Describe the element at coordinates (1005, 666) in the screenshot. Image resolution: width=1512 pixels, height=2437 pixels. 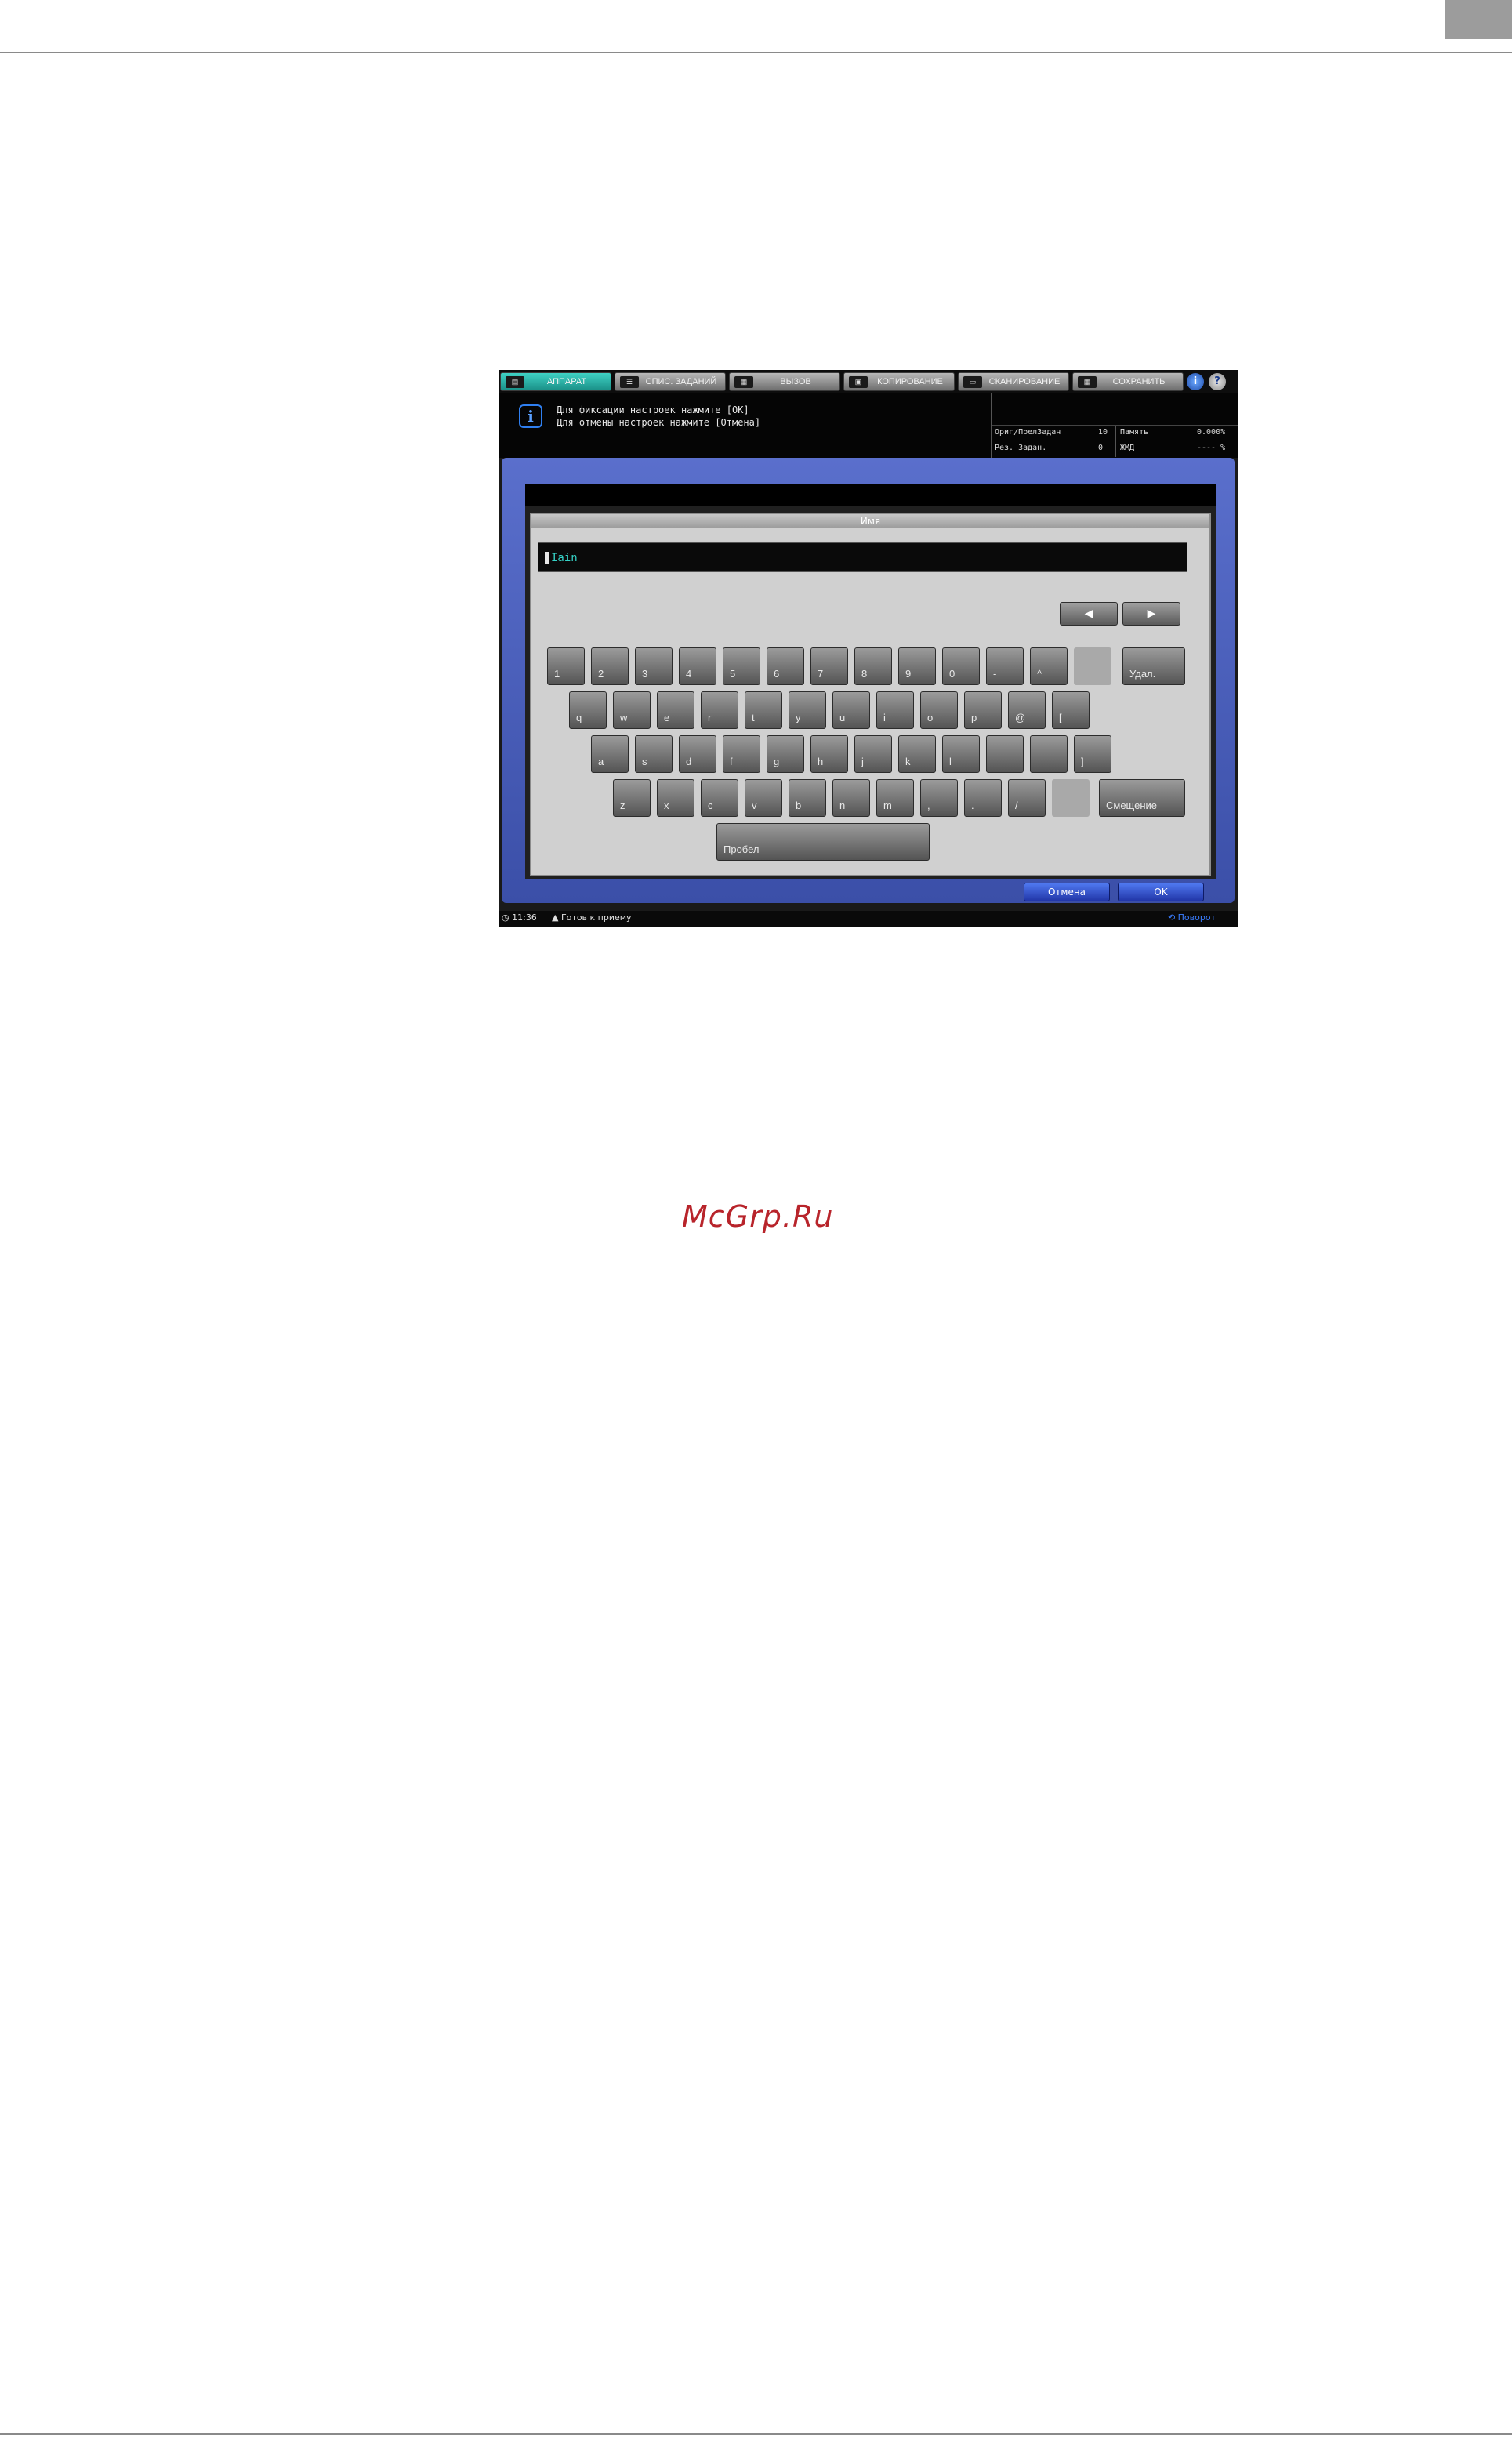
I see `key-minus: -` at that location.